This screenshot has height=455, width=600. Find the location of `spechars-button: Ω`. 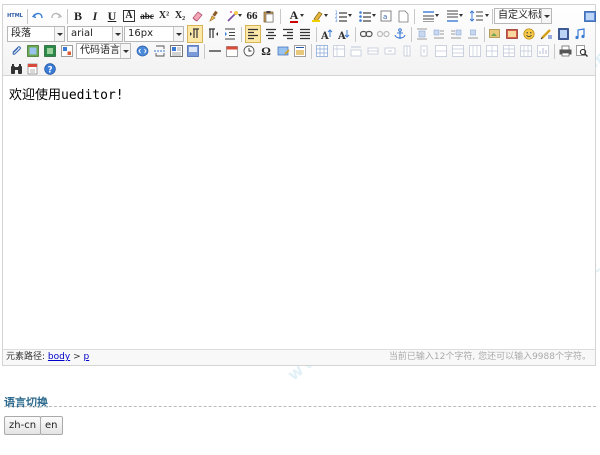

spechars-button: Ω is located at coordinates (266, 51).